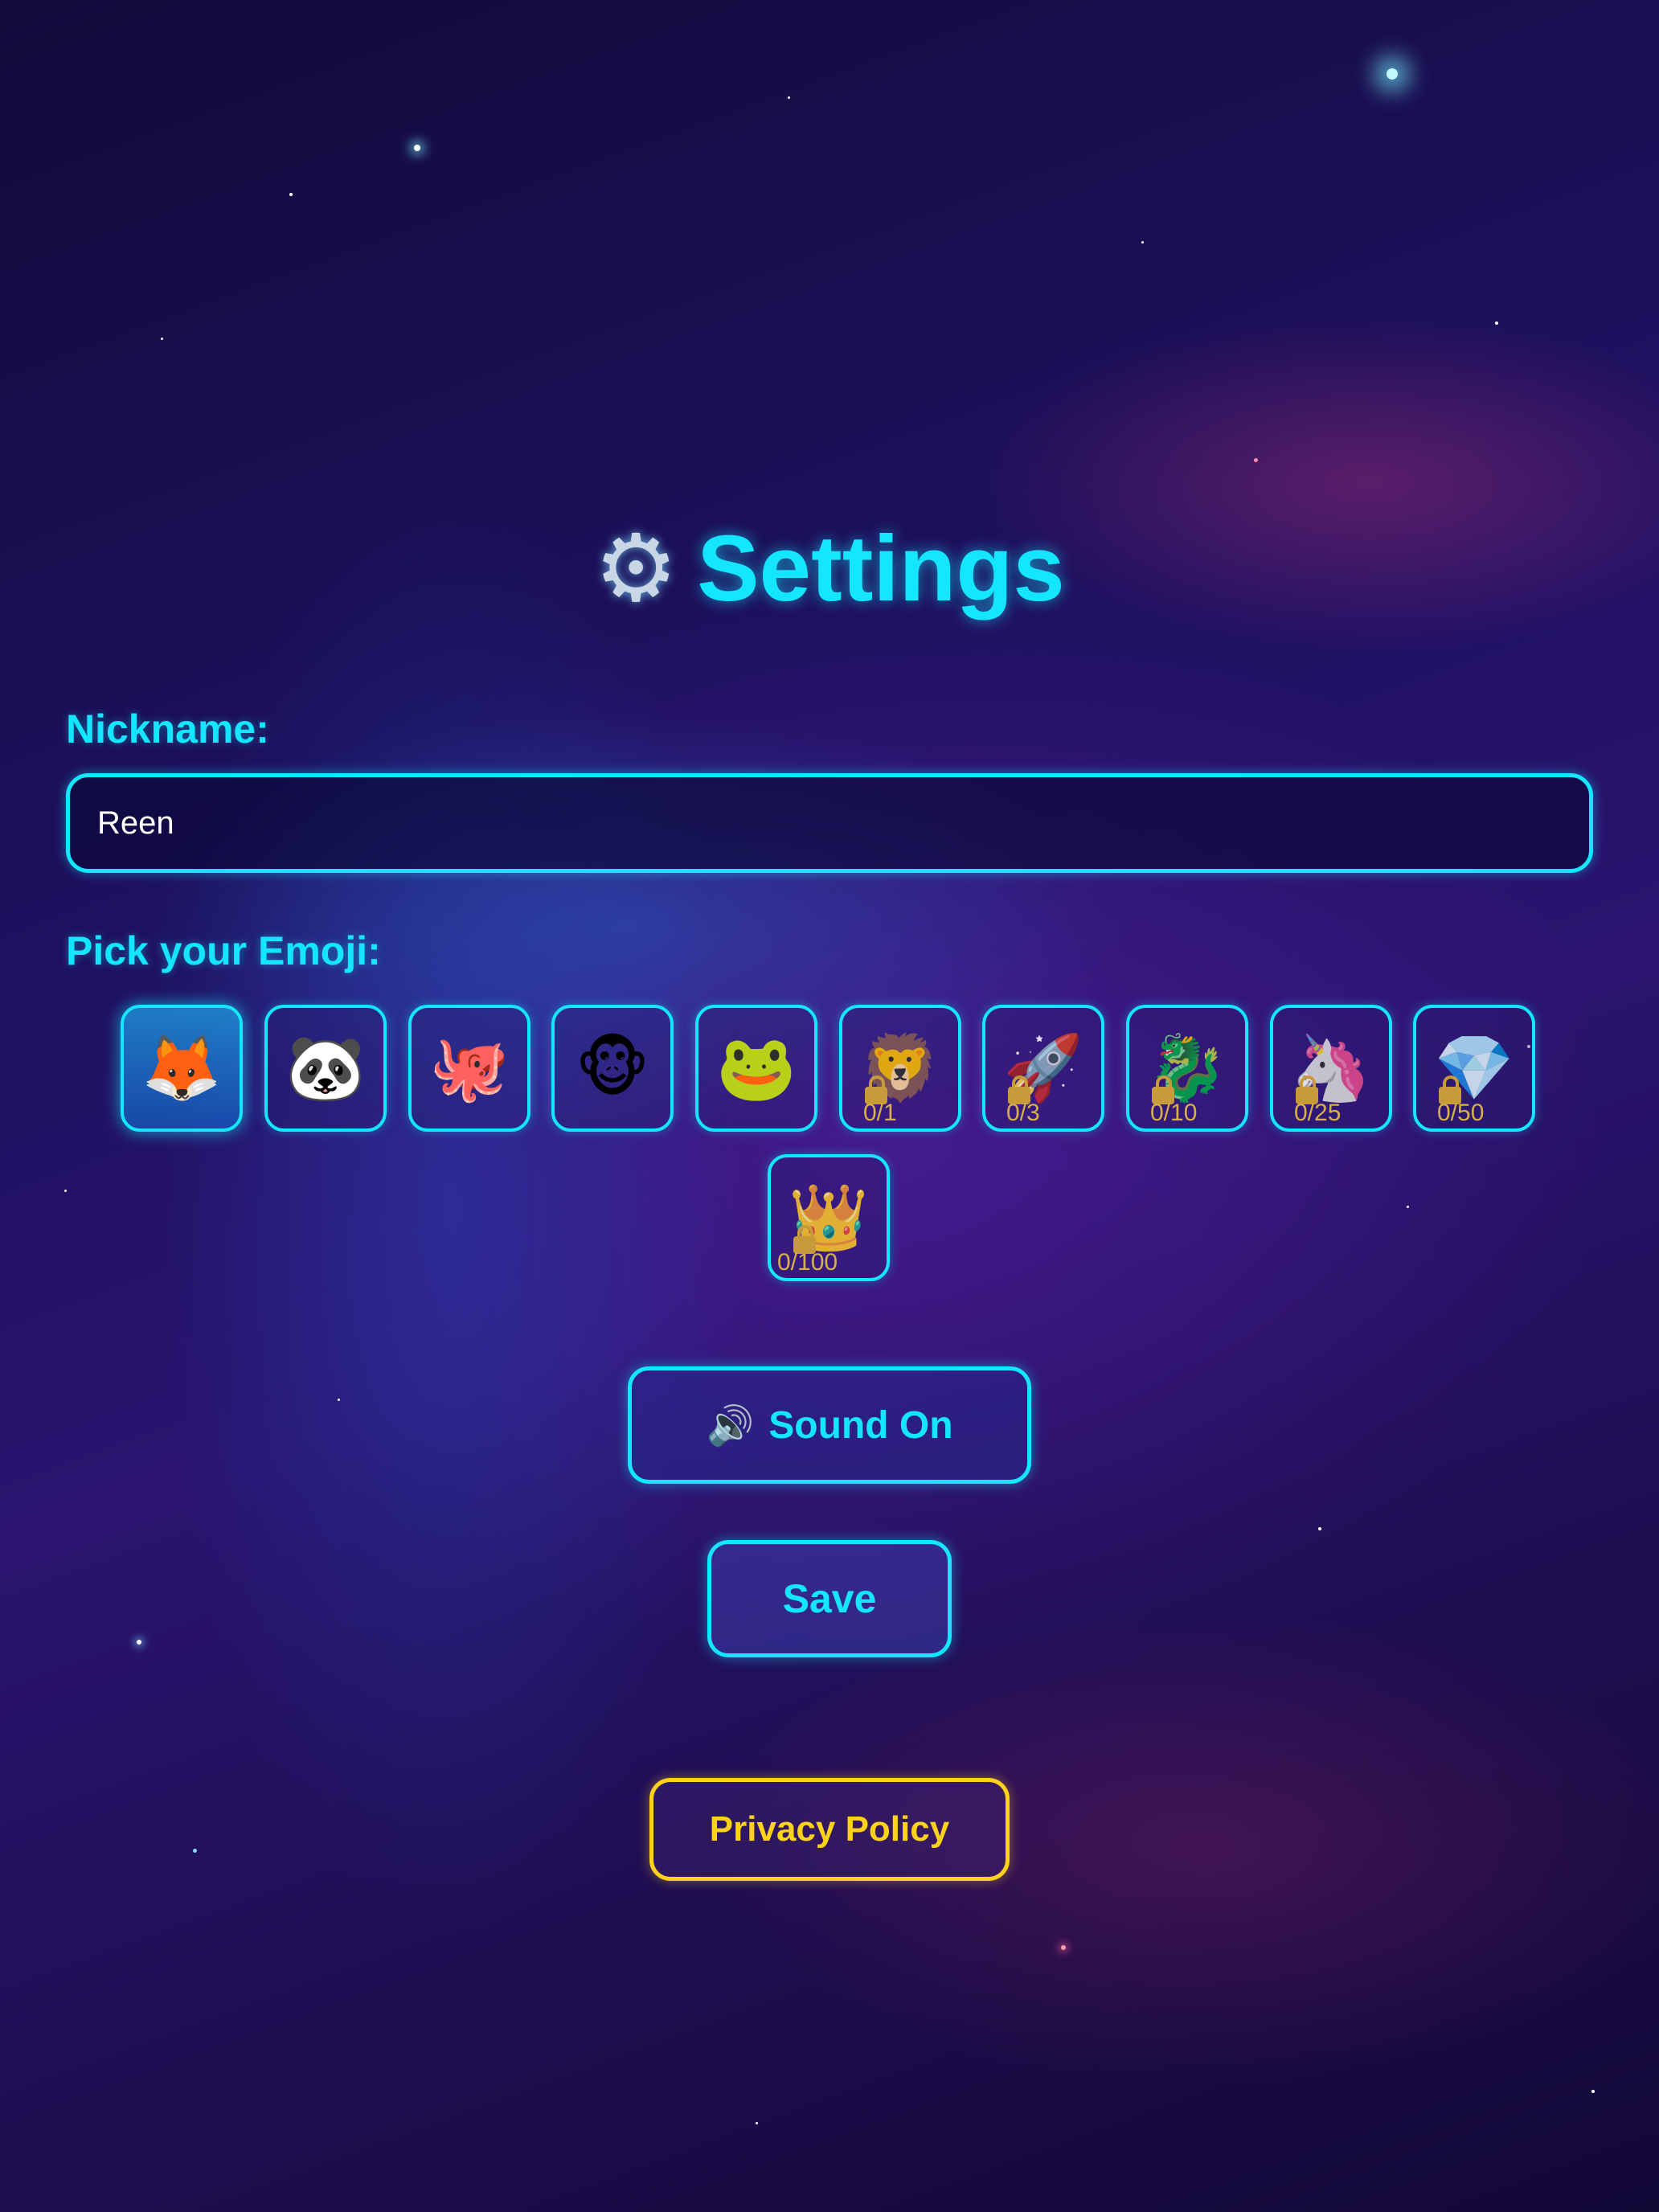 This screenshot has width=1659, height=2212. I want to click on sound-toggle-label: Sound On, so click(861, 1425).